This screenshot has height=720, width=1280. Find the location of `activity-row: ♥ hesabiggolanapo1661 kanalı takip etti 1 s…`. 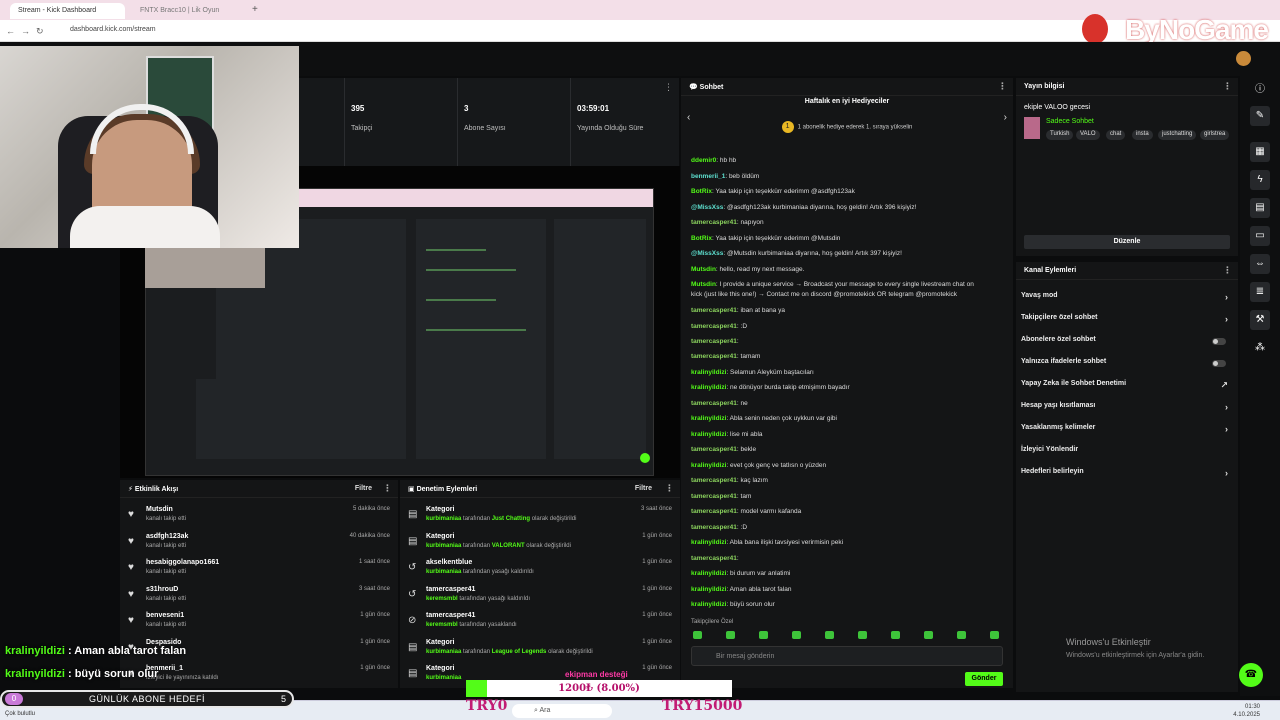

activity-row: ♥ hesabiggolanapo1661 kanalı takip etti 1 s… is located at coordinates (259, 568).